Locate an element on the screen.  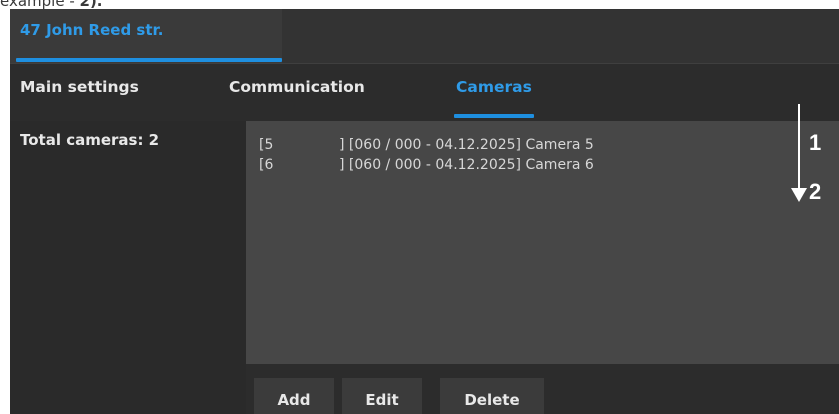
camera-info: ] [060 / 000 - 04.12.2025] Camera 5 is located at coordinates (466, 145).